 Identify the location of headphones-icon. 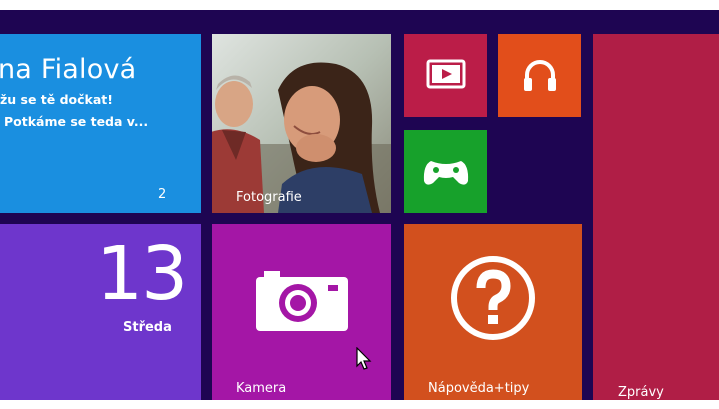
(540, 75).